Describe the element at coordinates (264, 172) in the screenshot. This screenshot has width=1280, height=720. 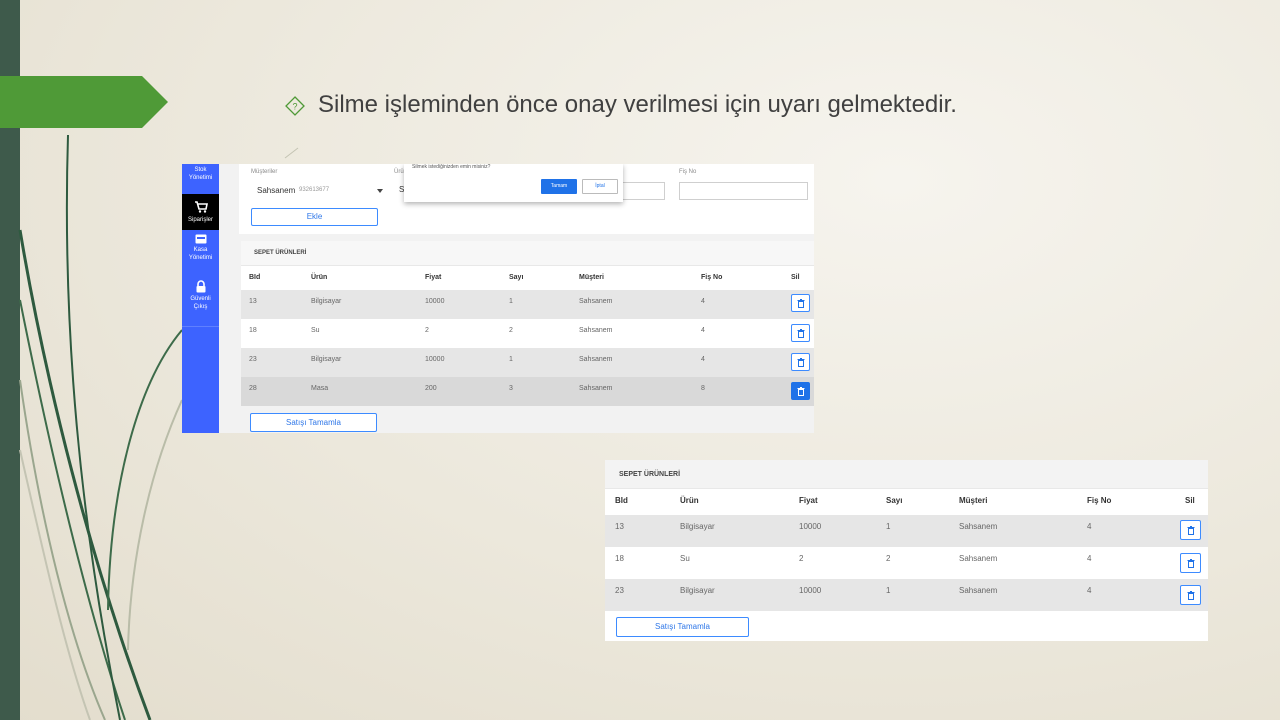
I see `customers-label: Müşteriler` at that location.